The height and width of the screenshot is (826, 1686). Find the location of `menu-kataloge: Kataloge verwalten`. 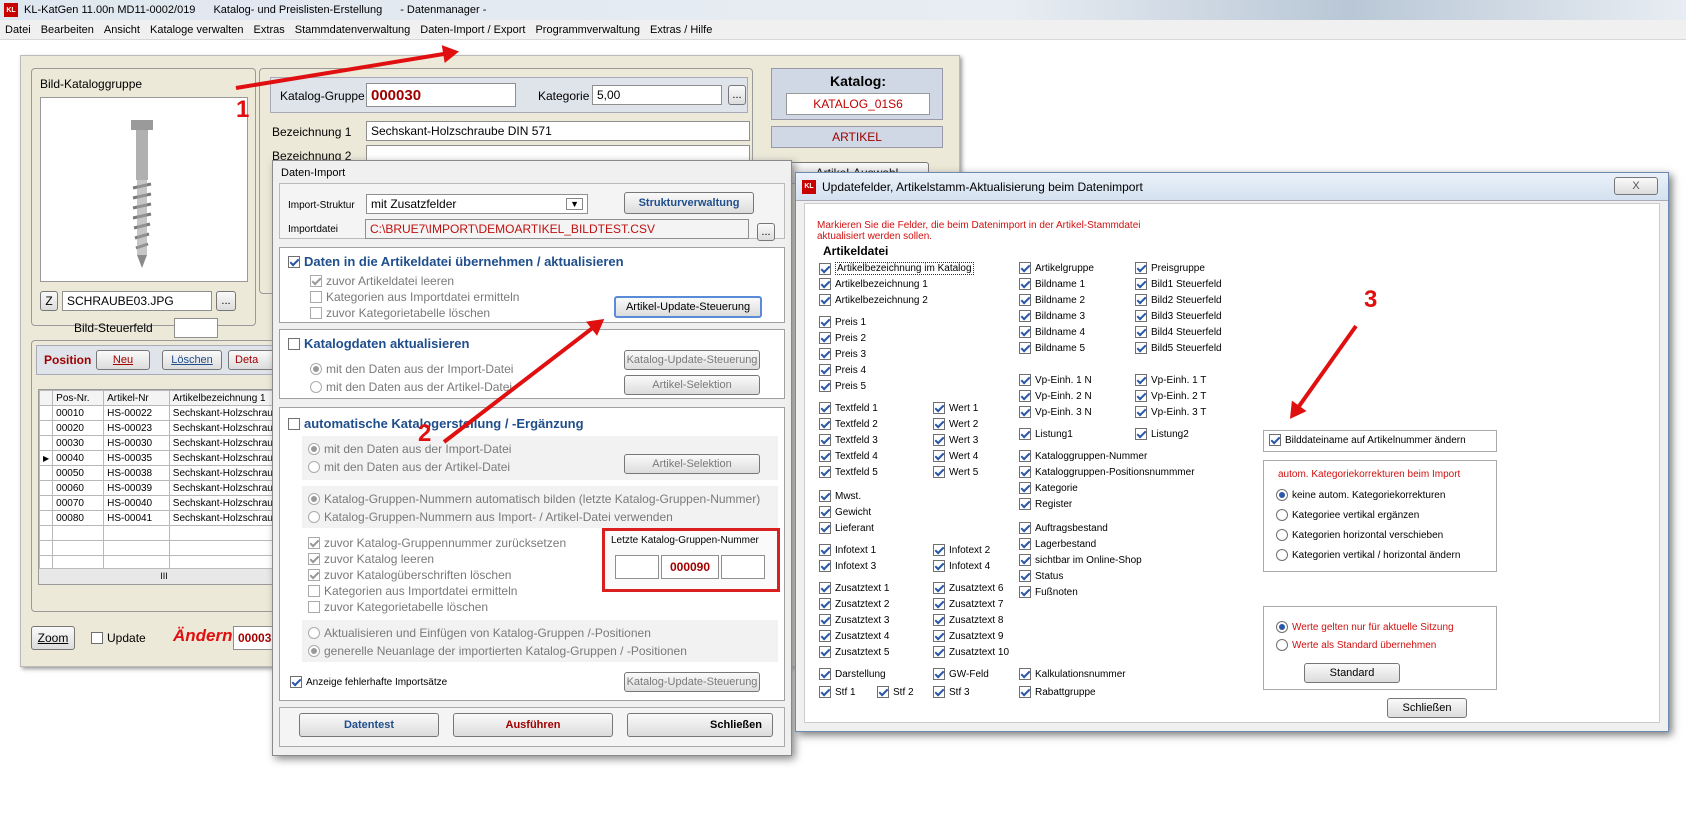

menu-kataloge: Kataloge verwalten is located at coordinates (197, 30).